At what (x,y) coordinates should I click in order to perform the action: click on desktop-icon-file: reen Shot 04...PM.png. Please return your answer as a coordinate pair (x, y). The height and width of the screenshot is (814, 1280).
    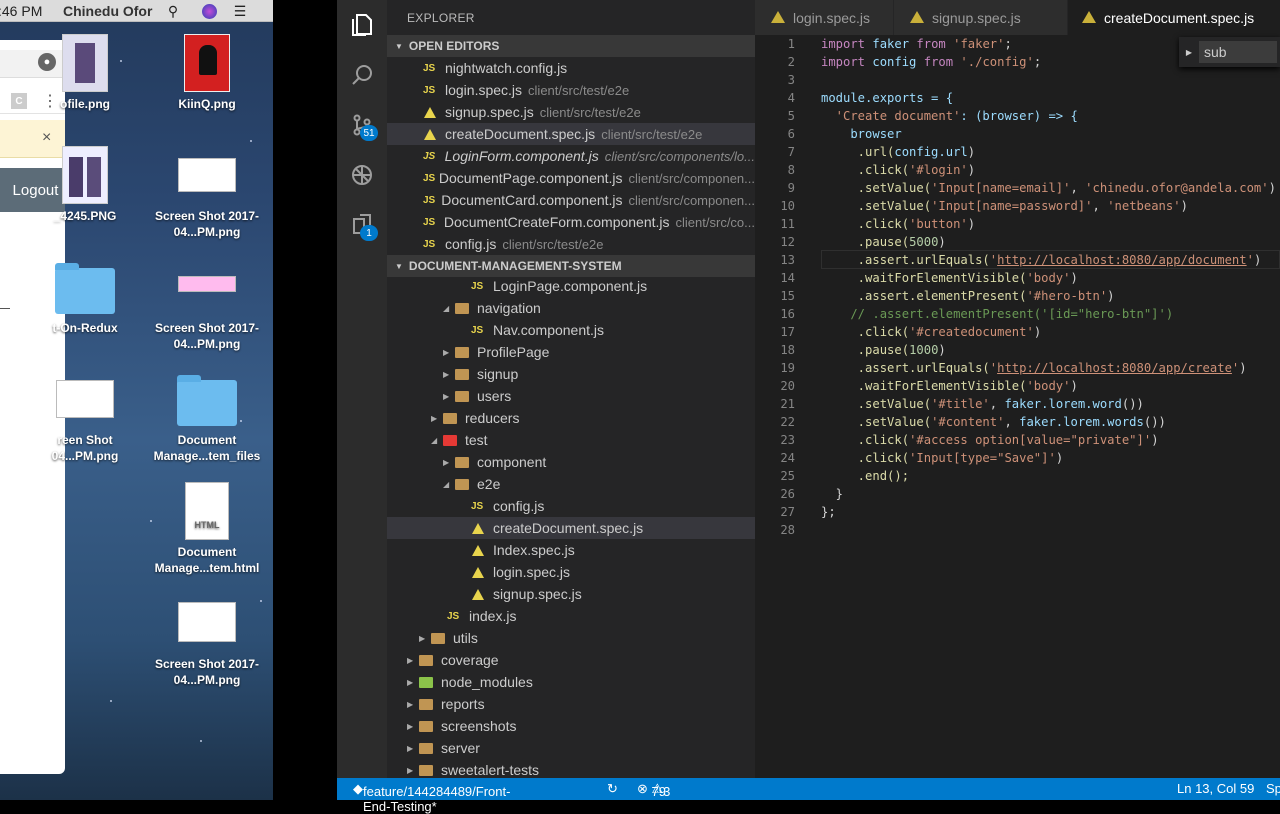
    Looking at the image, I should click on (85, 417).